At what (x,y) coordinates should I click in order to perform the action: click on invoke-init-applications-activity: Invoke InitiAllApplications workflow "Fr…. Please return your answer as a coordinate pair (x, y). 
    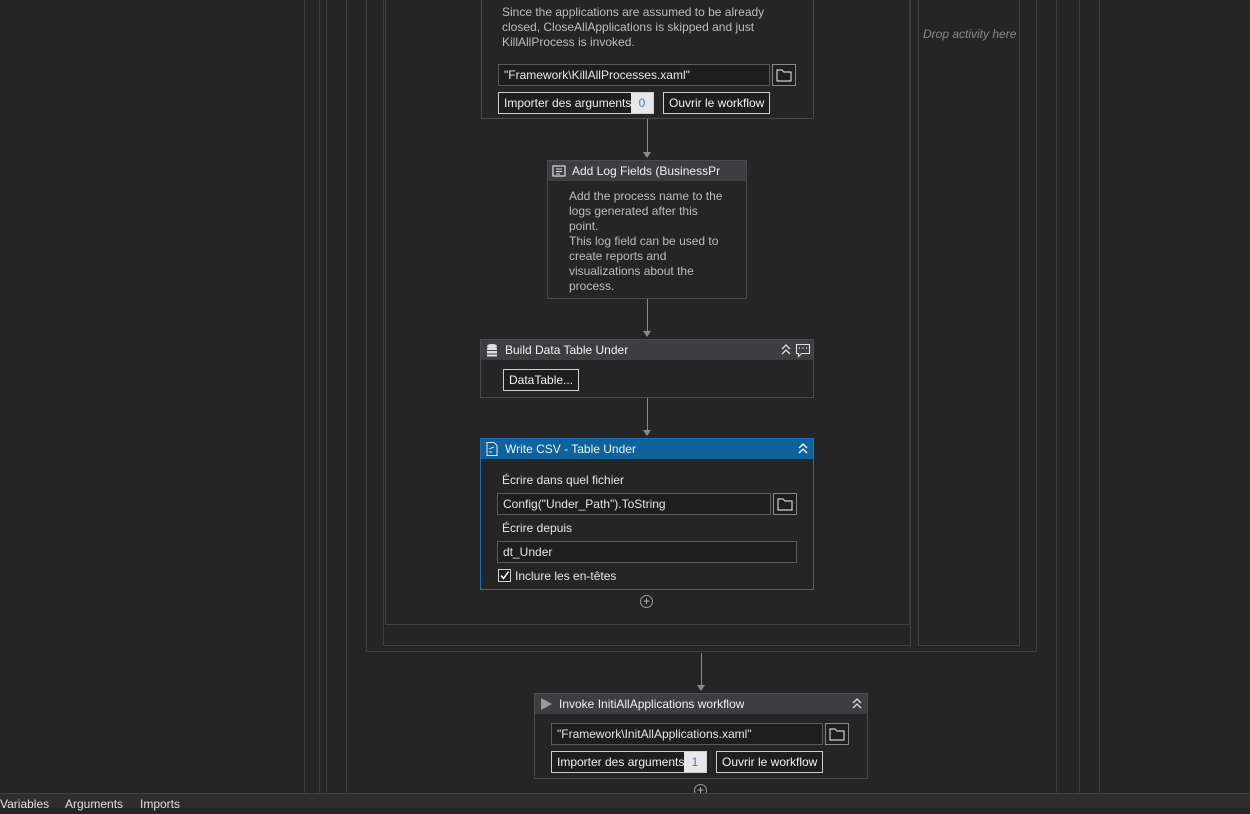
    Looking at the image, I should click on (701, 736).